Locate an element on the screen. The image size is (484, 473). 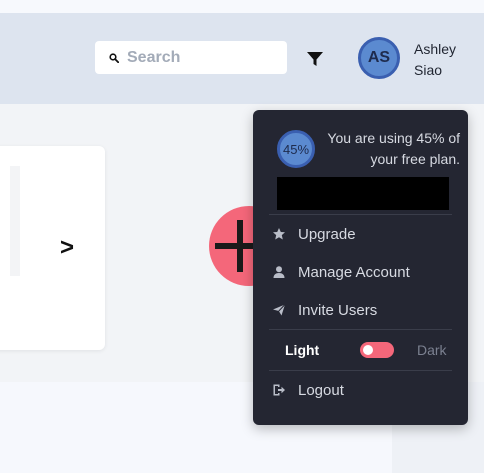
menu-item-manage-account: Manage Account is located at coordinates (360, 272).